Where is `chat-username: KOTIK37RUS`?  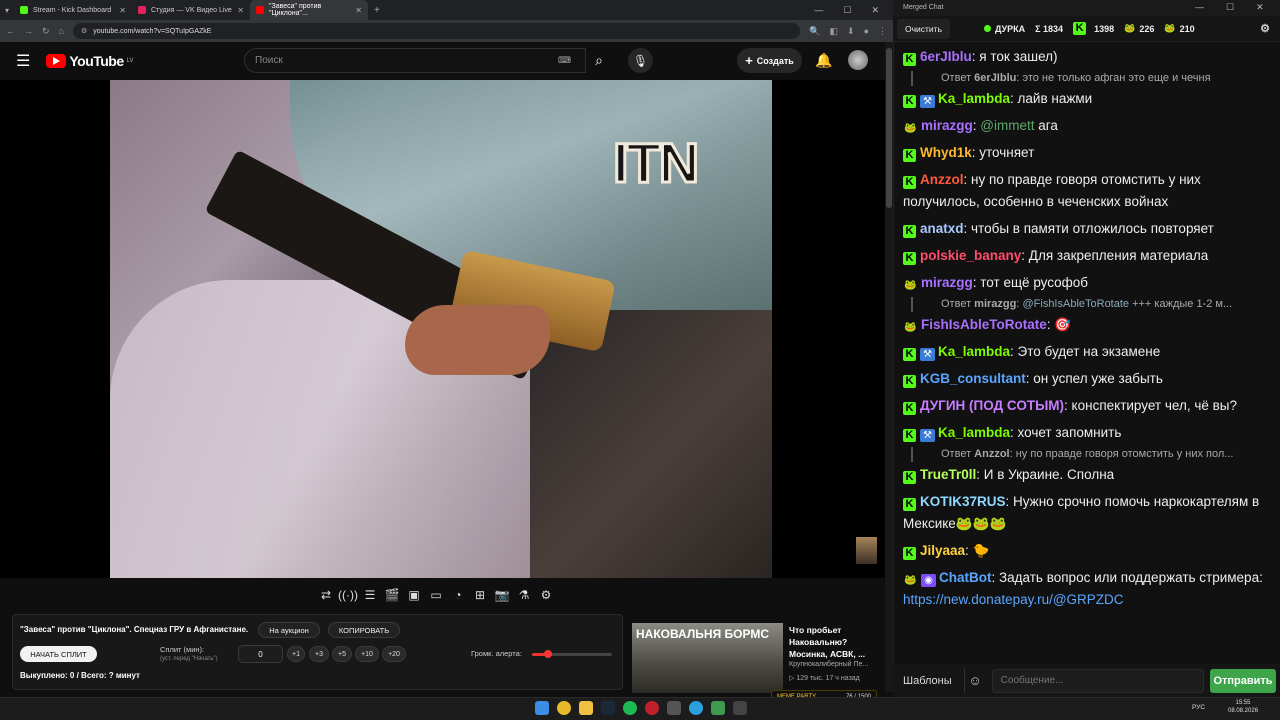 chat-username: KOTIK37RUS is located at coordinates (963, 501).